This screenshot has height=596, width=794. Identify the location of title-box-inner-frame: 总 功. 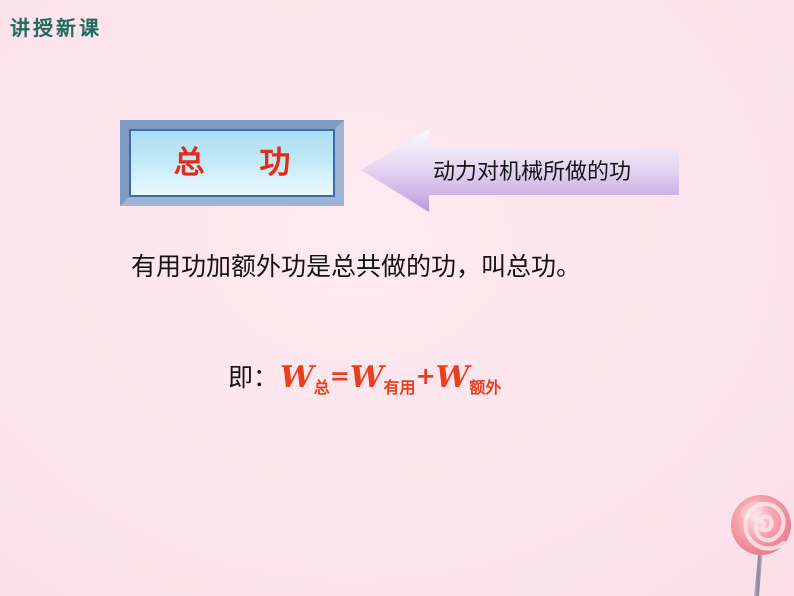
(232, 163).